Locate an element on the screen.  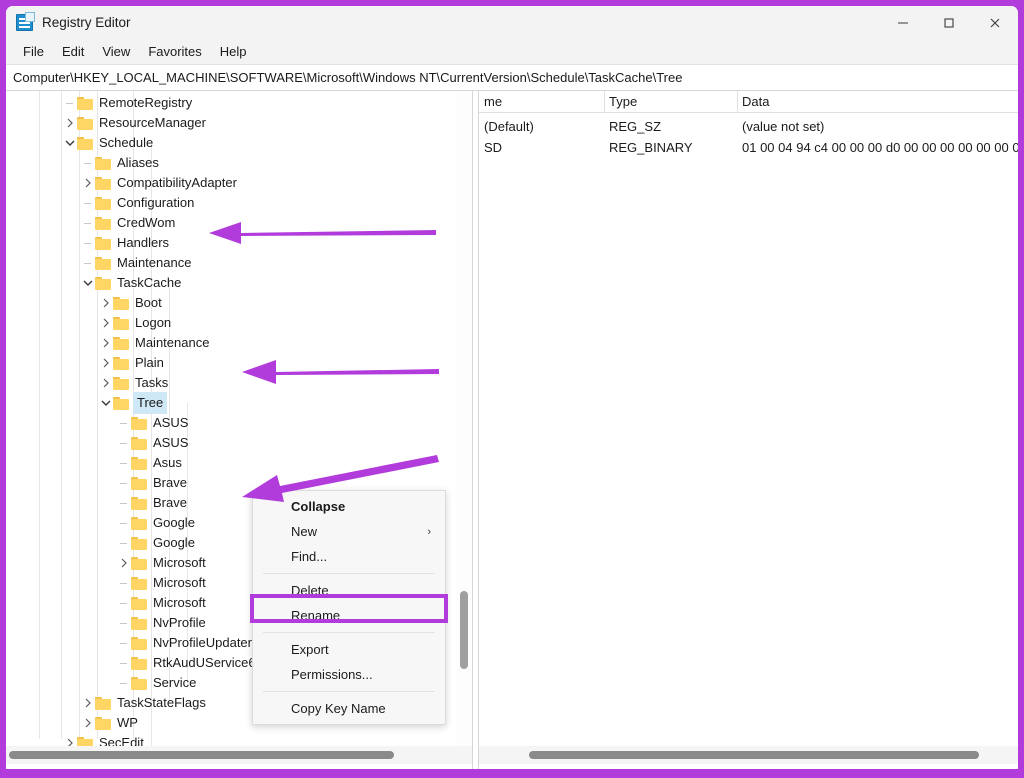
tree-item: SecEdit is located at coordinates (103, 739).